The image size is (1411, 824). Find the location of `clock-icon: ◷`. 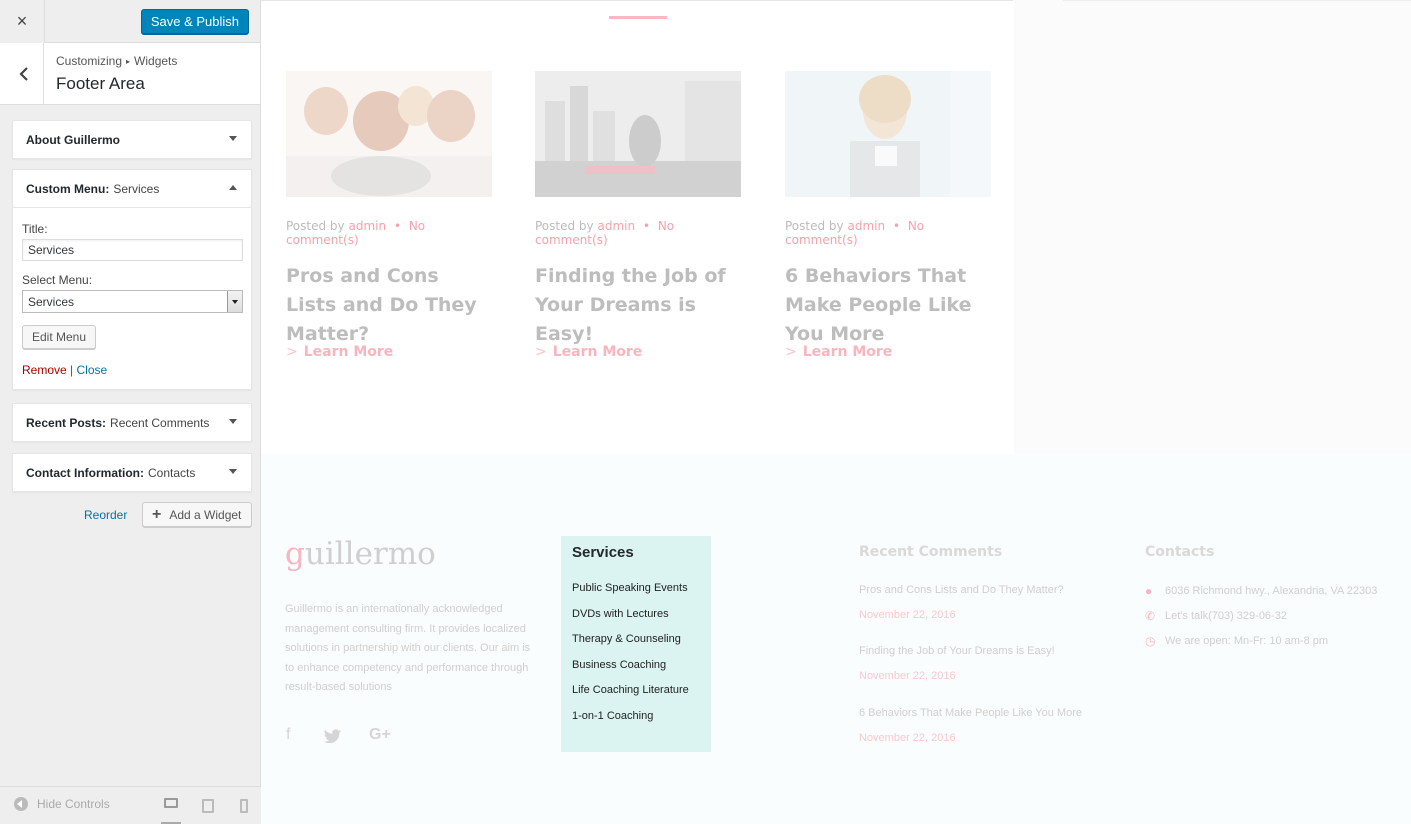

clock-icon: ◷ is located at coordinates (1150, 641).